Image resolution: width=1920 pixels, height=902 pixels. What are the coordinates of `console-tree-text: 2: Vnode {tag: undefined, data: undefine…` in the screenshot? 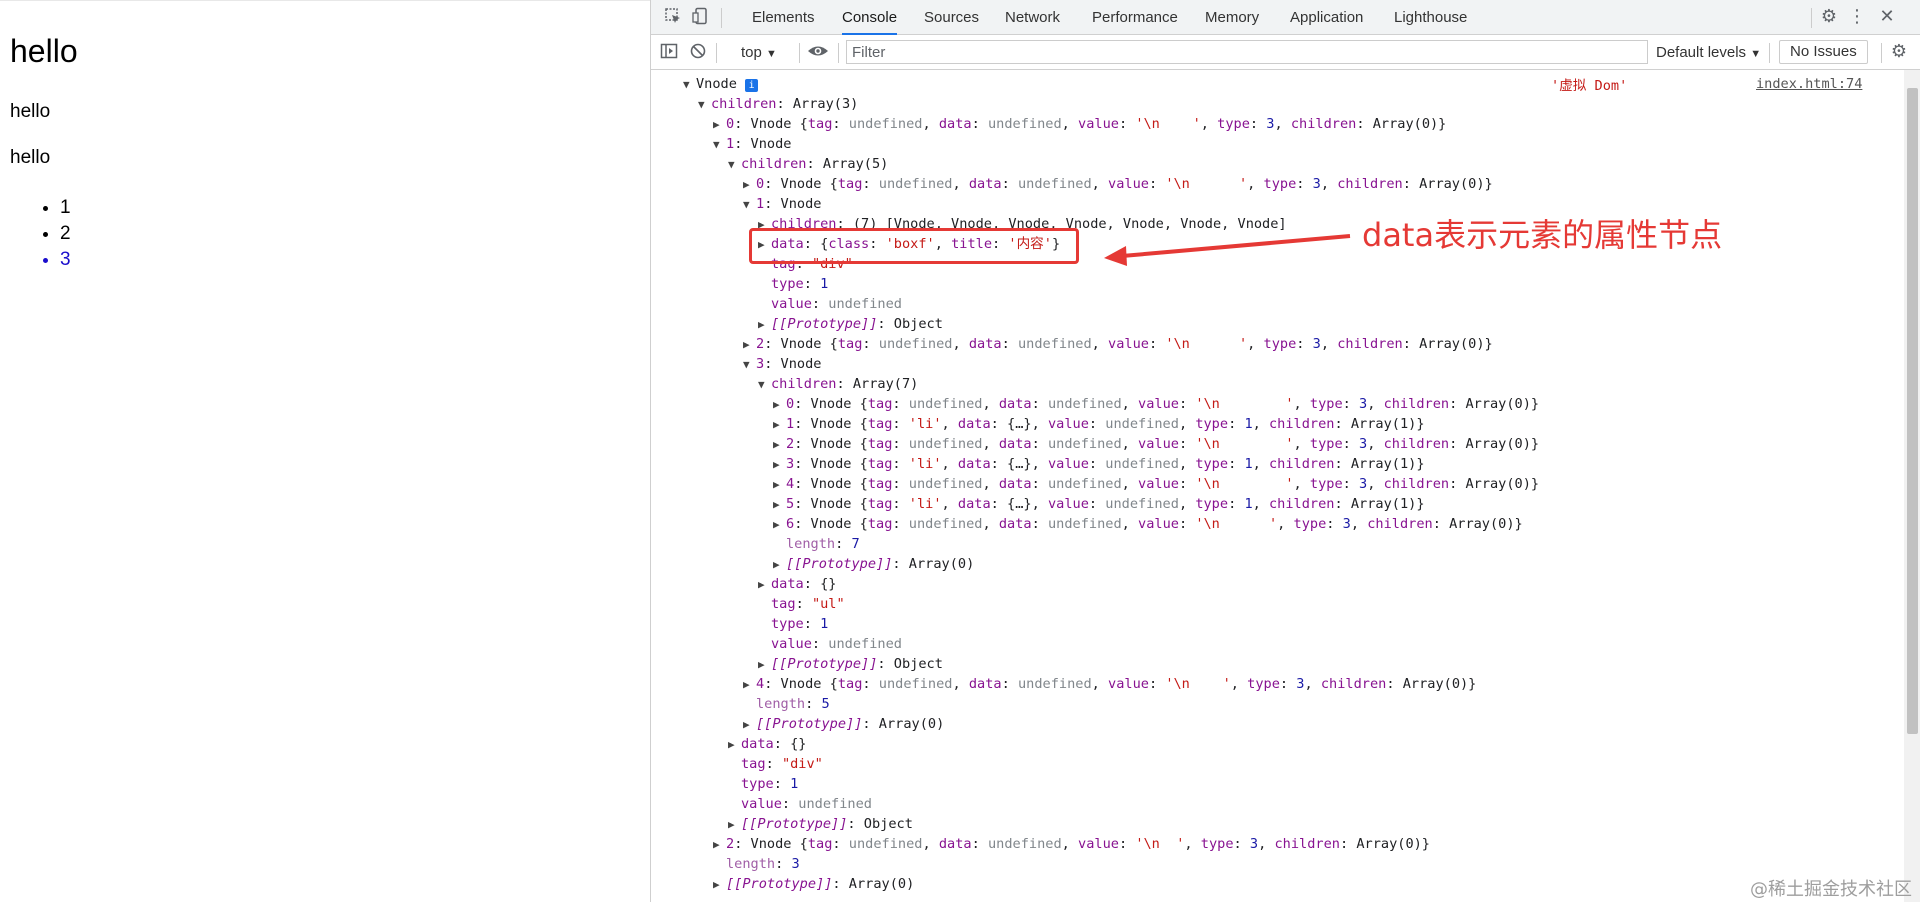 It's located at (1163, 444).